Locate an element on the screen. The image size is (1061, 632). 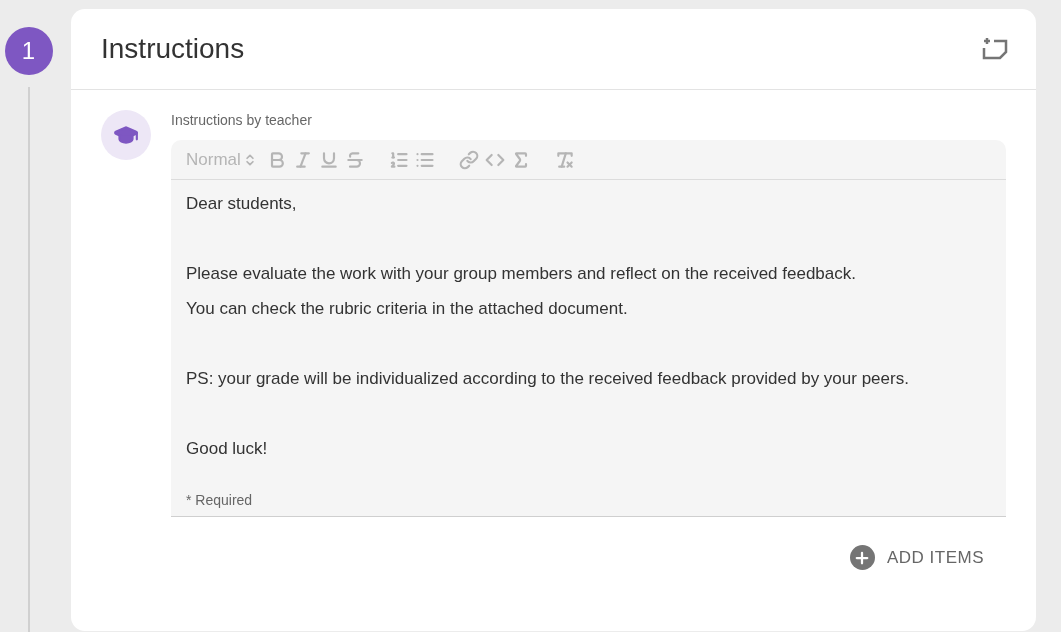
step-number: 1 is located at coordinates (28, 51).